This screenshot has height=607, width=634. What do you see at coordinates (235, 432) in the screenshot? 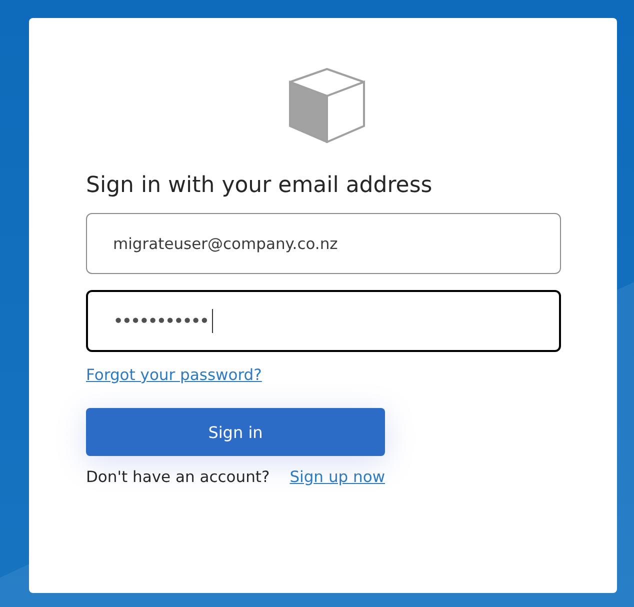
I see `sign-in-button: Sign in` at bounding box center [235, 432].